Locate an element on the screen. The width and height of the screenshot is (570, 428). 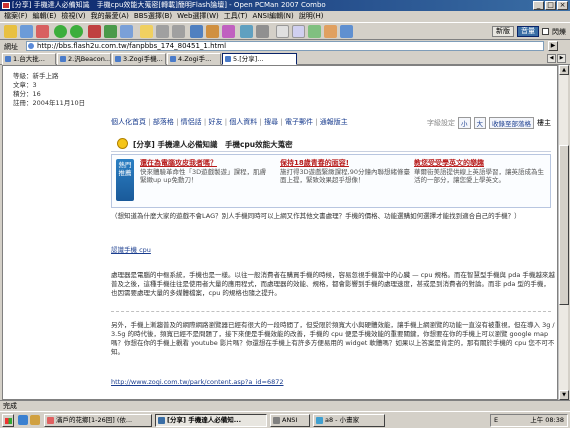
ad-headline: 保持18歲青春的面容! is located at coordinates (345, 163).